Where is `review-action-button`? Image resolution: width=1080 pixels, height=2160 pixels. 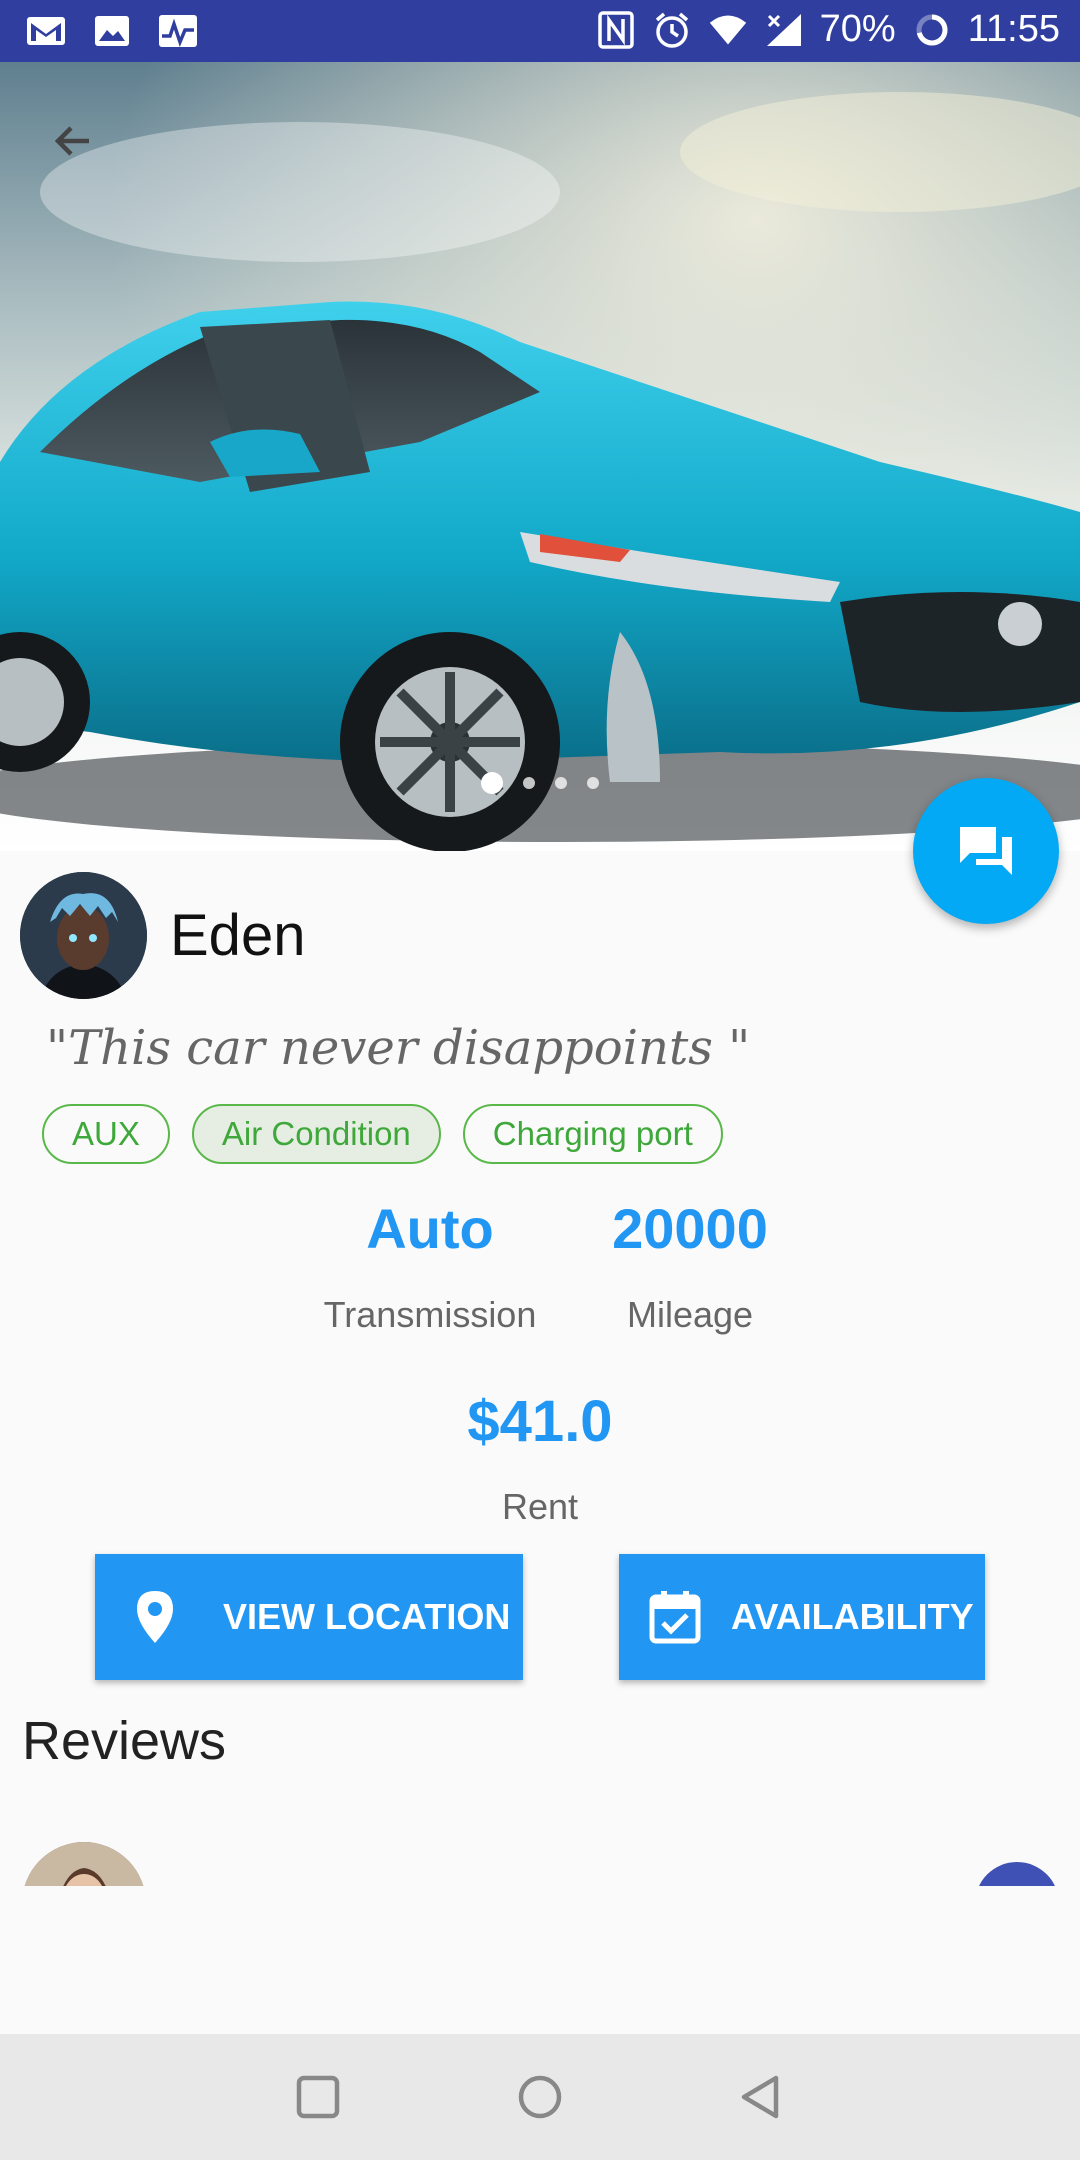
review-action-button is located at coordinates (1017, 1874).